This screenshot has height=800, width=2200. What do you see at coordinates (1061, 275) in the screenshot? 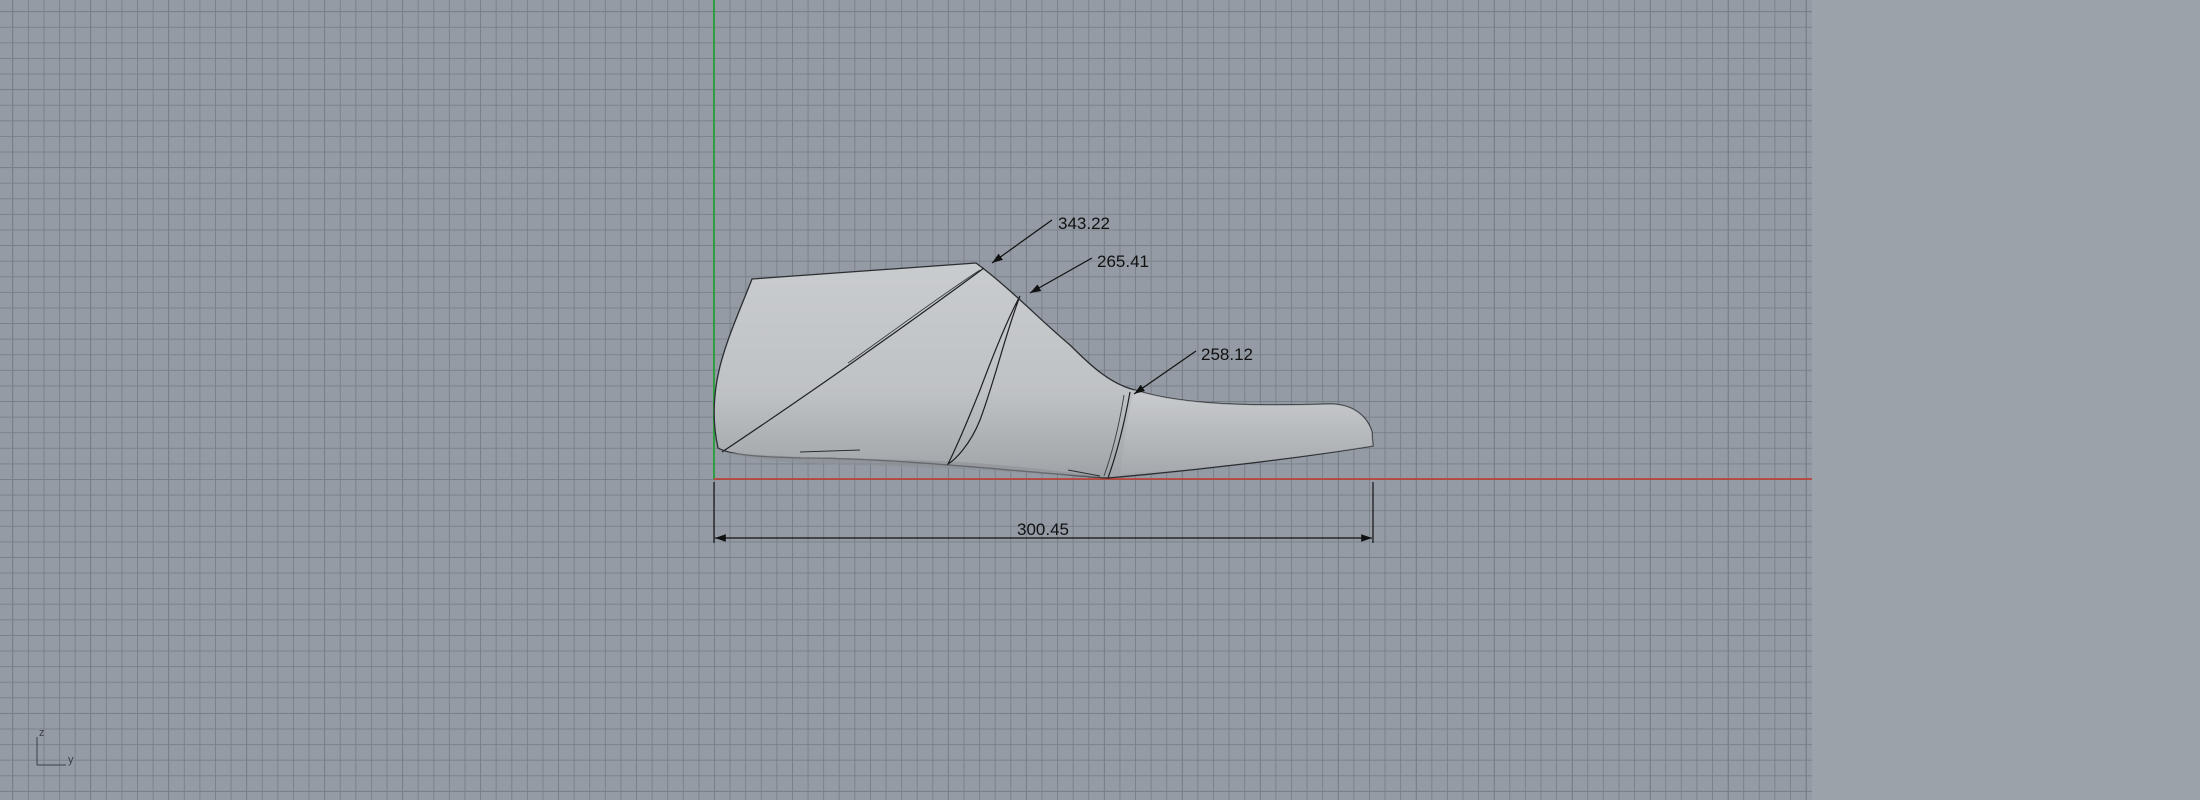
I see `girth-2-leader` at bounding box center [1061, 275].